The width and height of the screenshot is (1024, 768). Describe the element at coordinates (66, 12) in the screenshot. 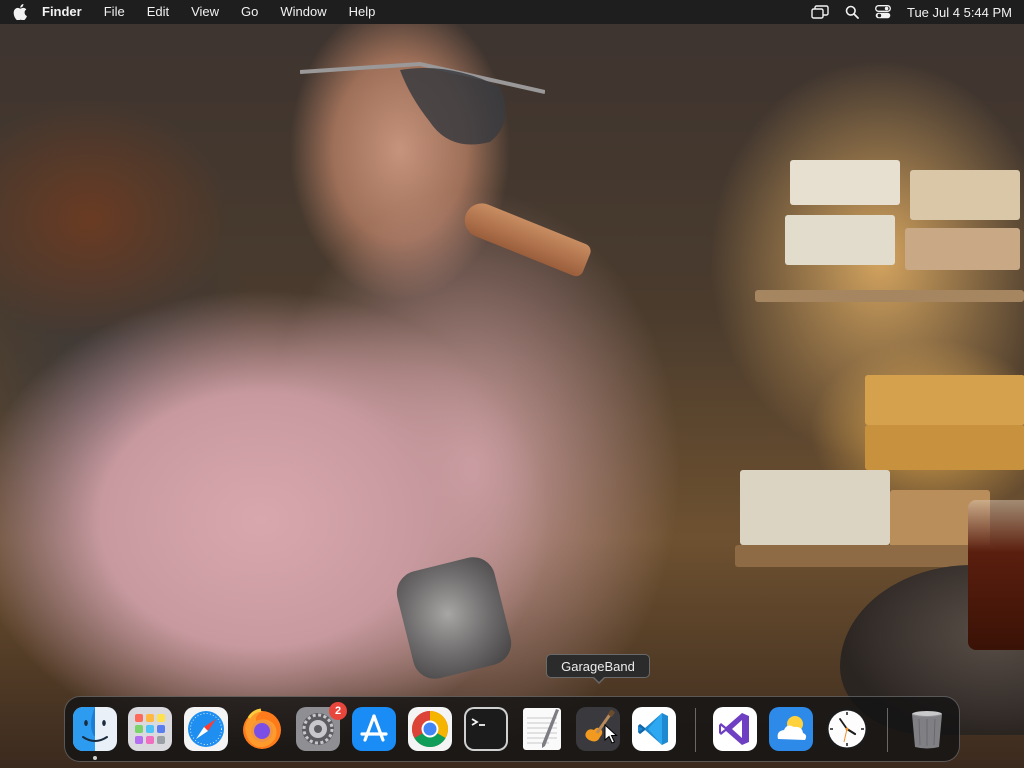

I see `menu-app-finder: Finder` at that location.